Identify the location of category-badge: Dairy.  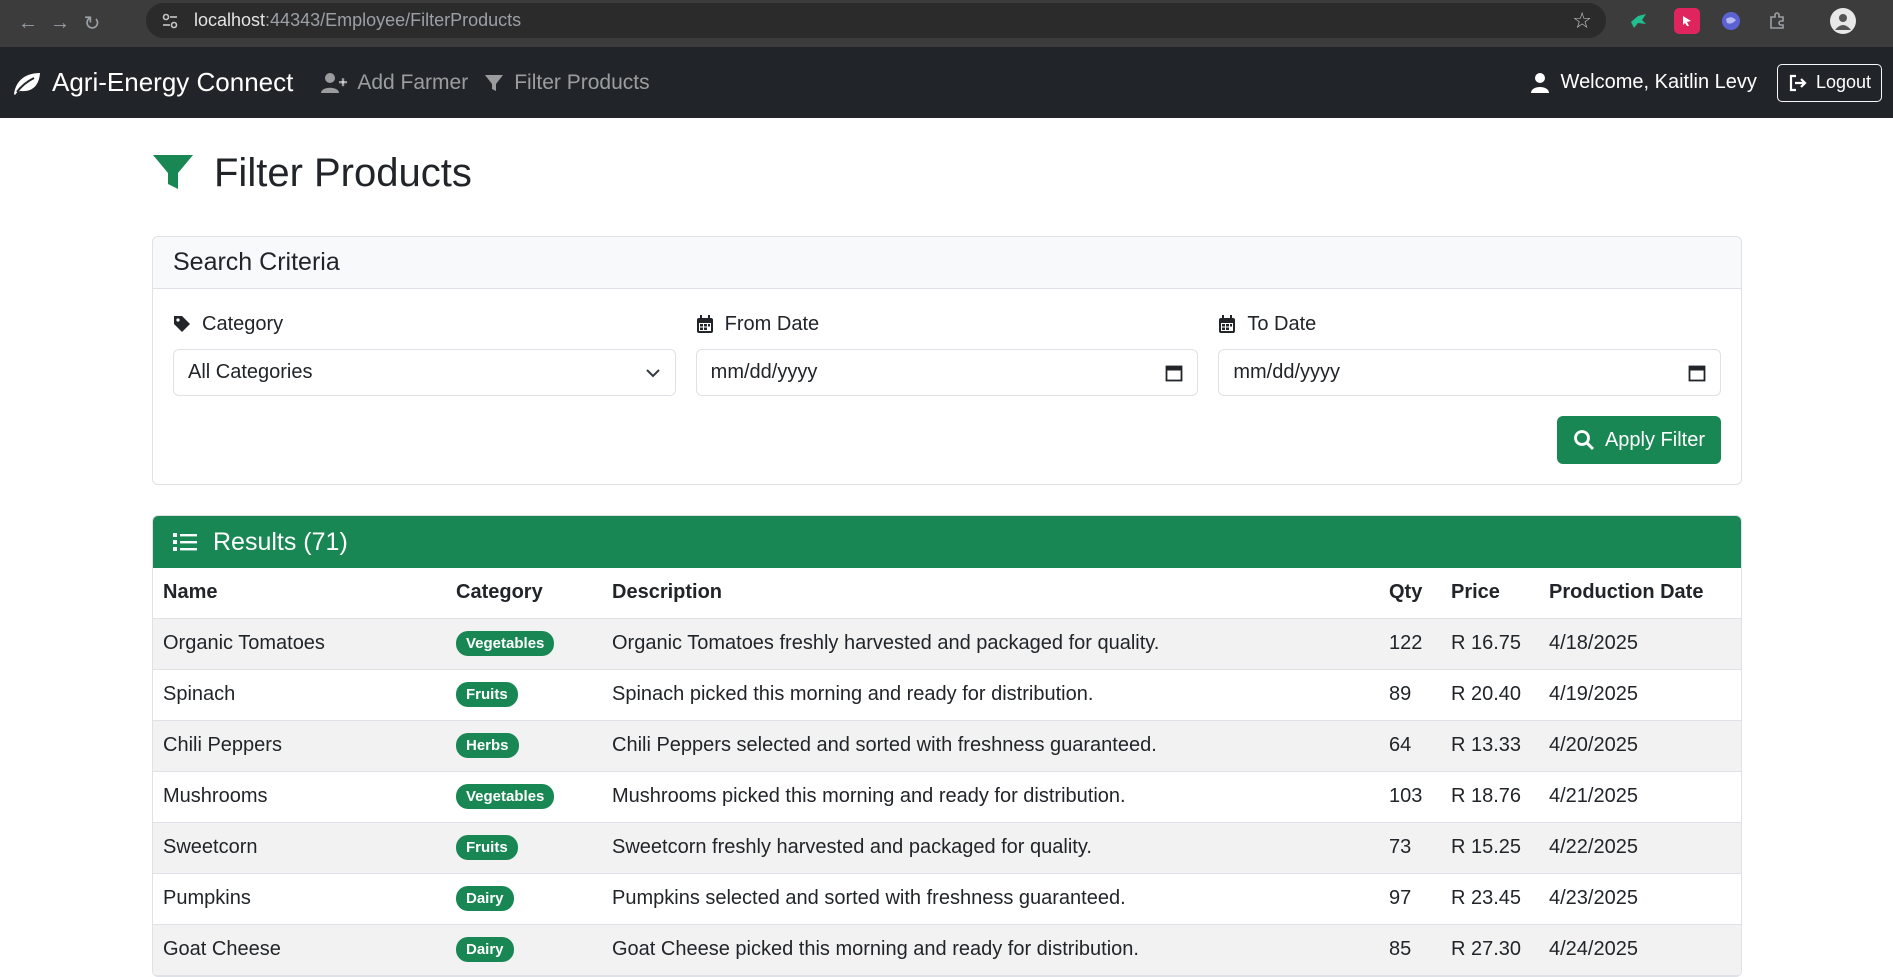
(485, 898).